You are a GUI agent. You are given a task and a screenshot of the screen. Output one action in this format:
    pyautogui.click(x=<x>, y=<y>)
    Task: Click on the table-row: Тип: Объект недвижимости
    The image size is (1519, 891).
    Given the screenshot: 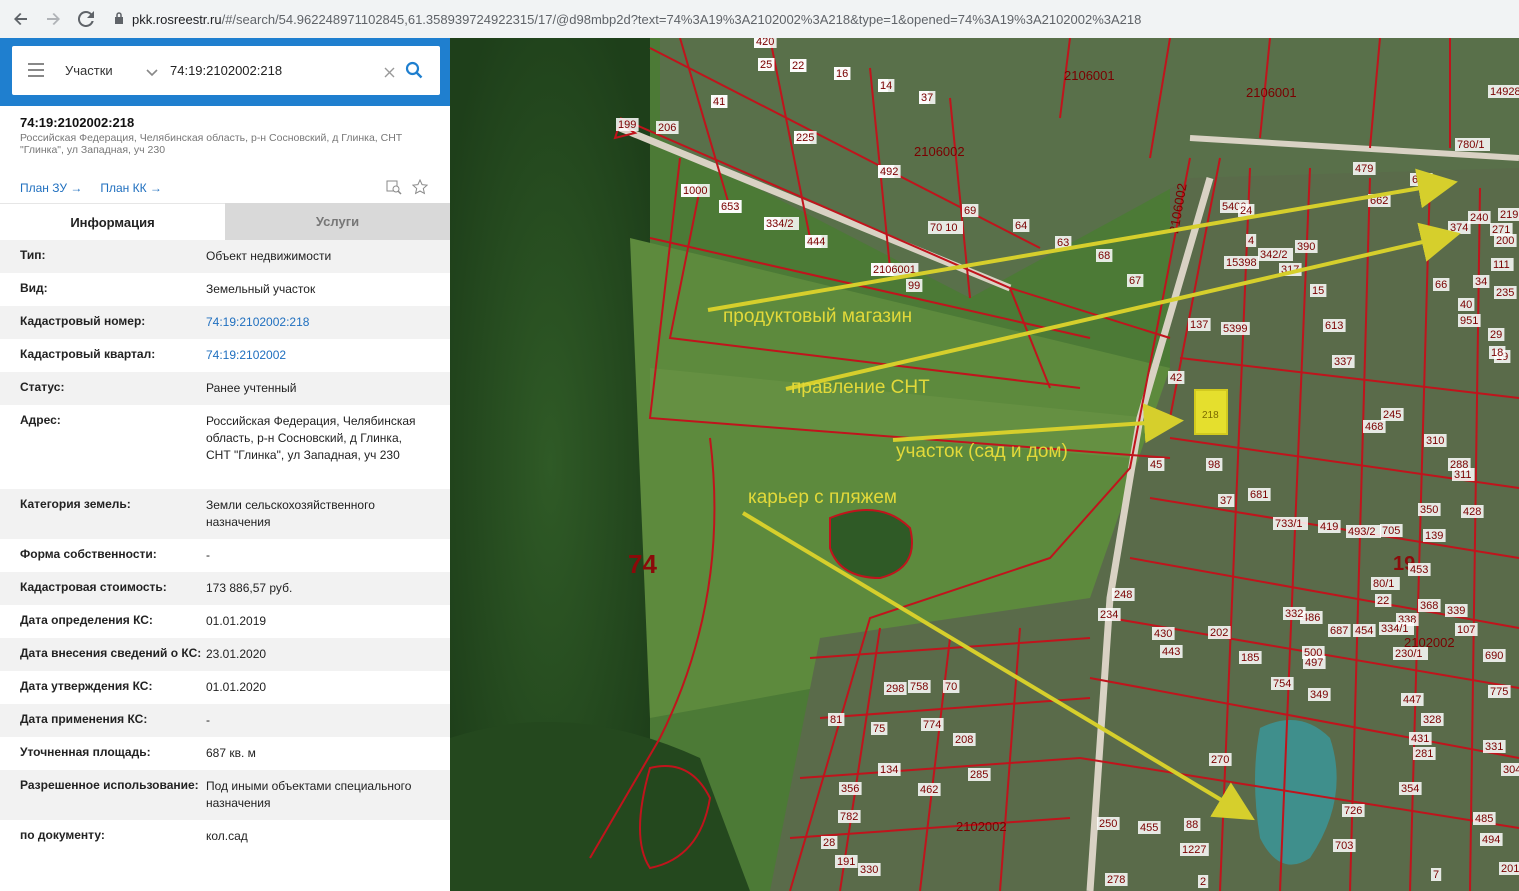 What is the action you would take?
    pyautogui.click(x=225, y=256)
    